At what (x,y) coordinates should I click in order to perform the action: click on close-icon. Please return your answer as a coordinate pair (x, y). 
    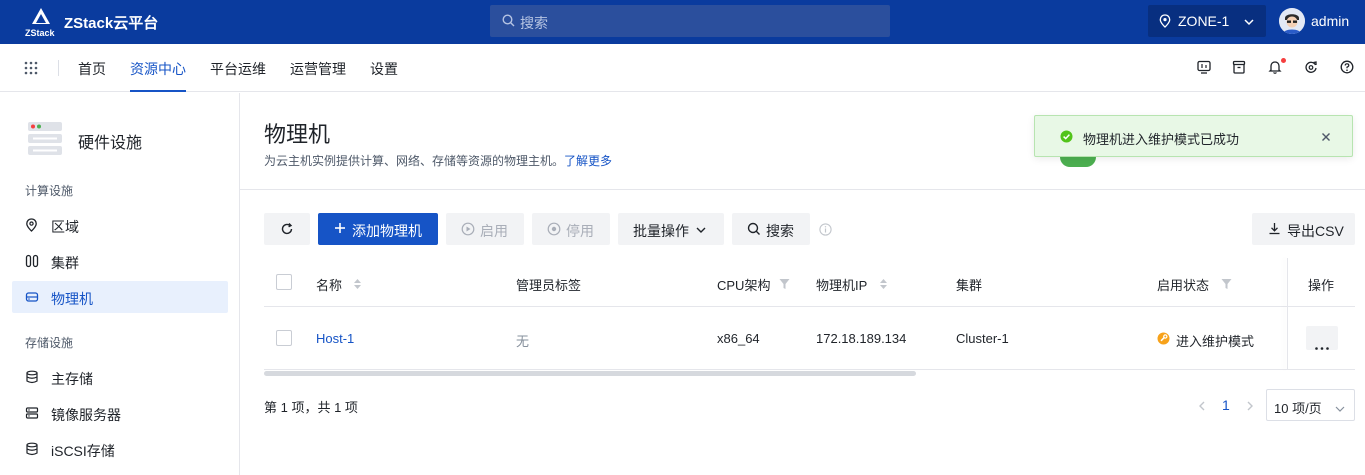
    Looking at the image, I should click on (1326, 138).